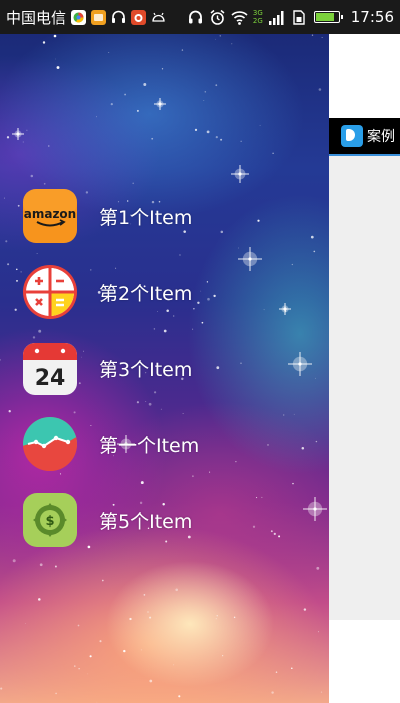 This screenshot has height=703, width=400. Describe the element at coordinates (364, 136) in the screenshot. I see `toolbar: 案例` at that location.